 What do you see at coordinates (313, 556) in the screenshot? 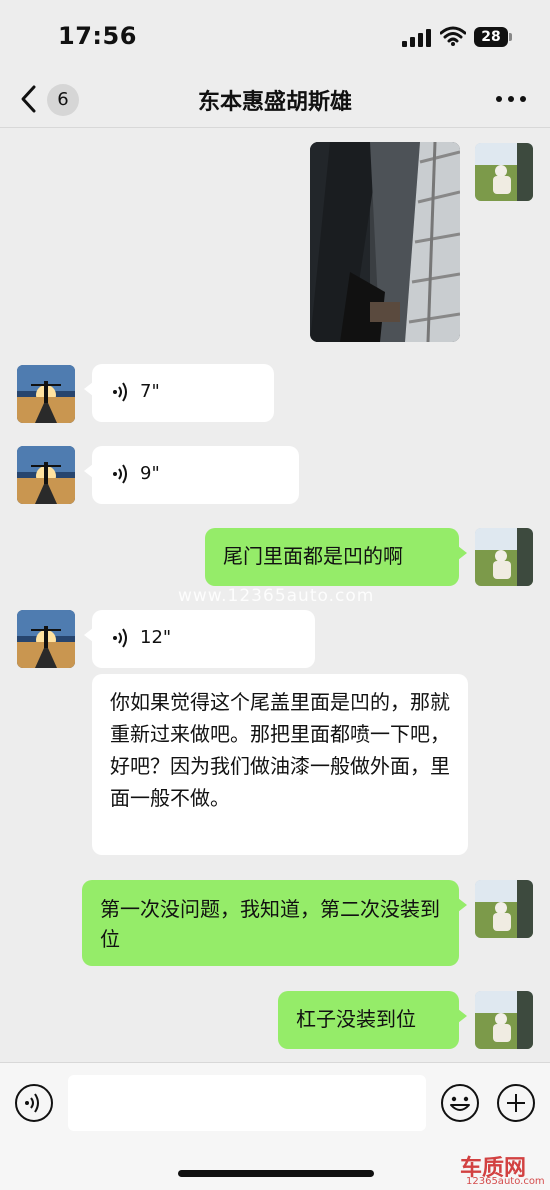
I see `message-text: 尾门里面都是凹的啊` at bounding box center [313, 556].